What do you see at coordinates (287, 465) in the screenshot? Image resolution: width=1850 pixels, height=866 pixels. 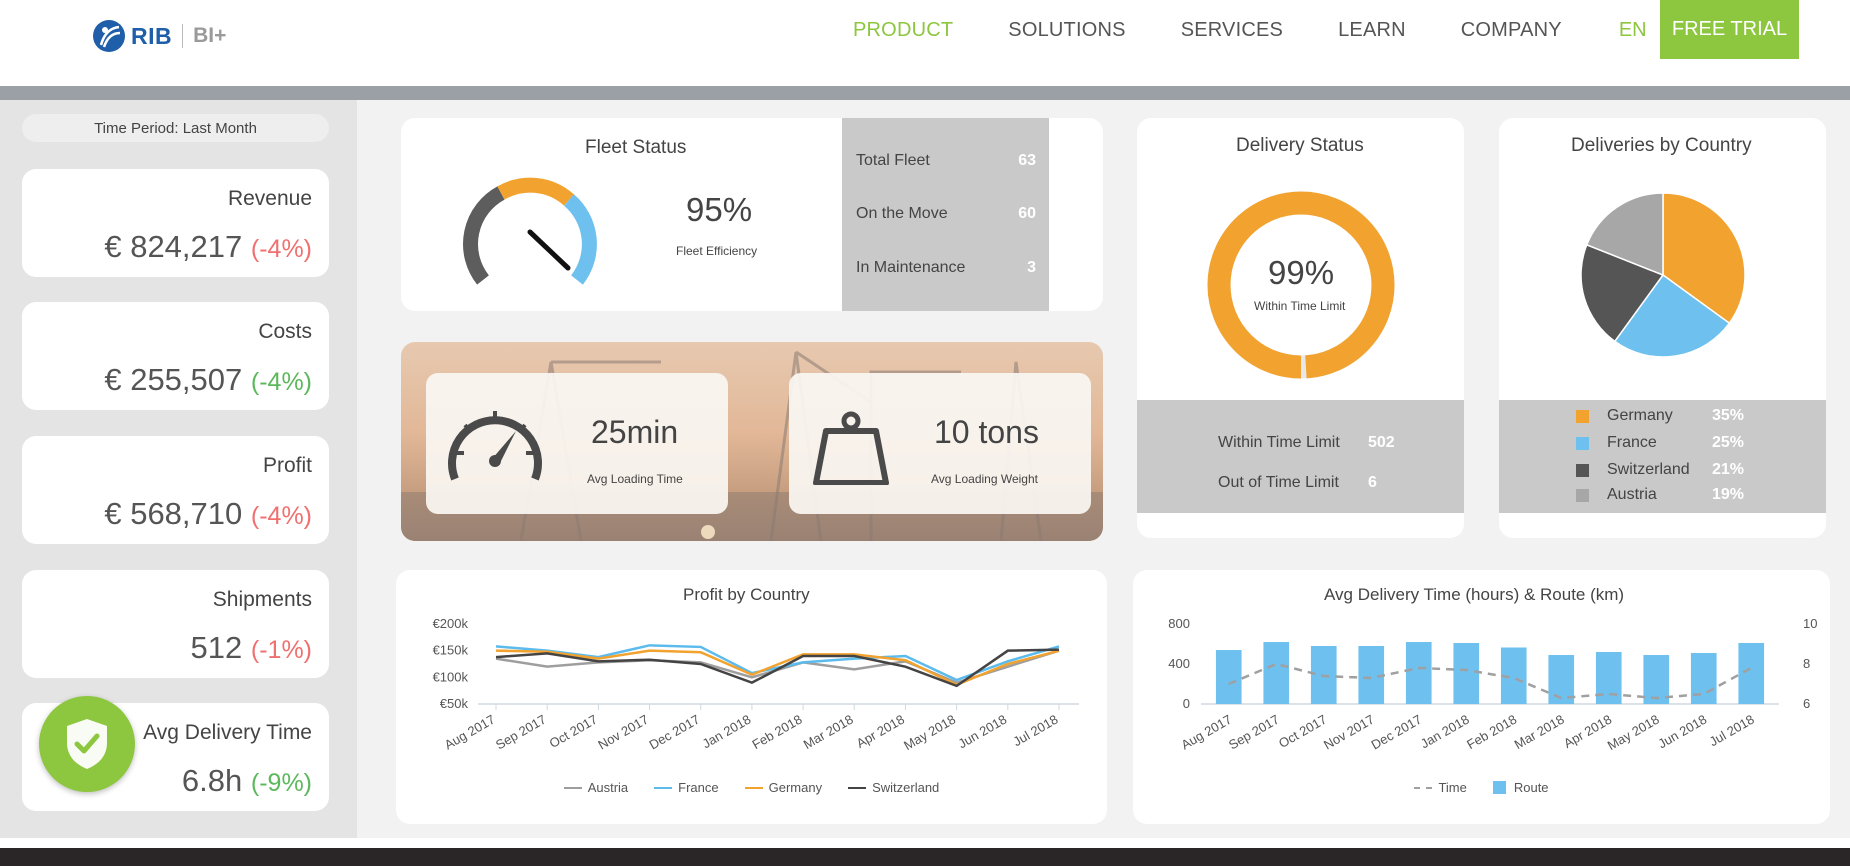 I see `kpi-label: Profit` at bounding box center [287, 465].